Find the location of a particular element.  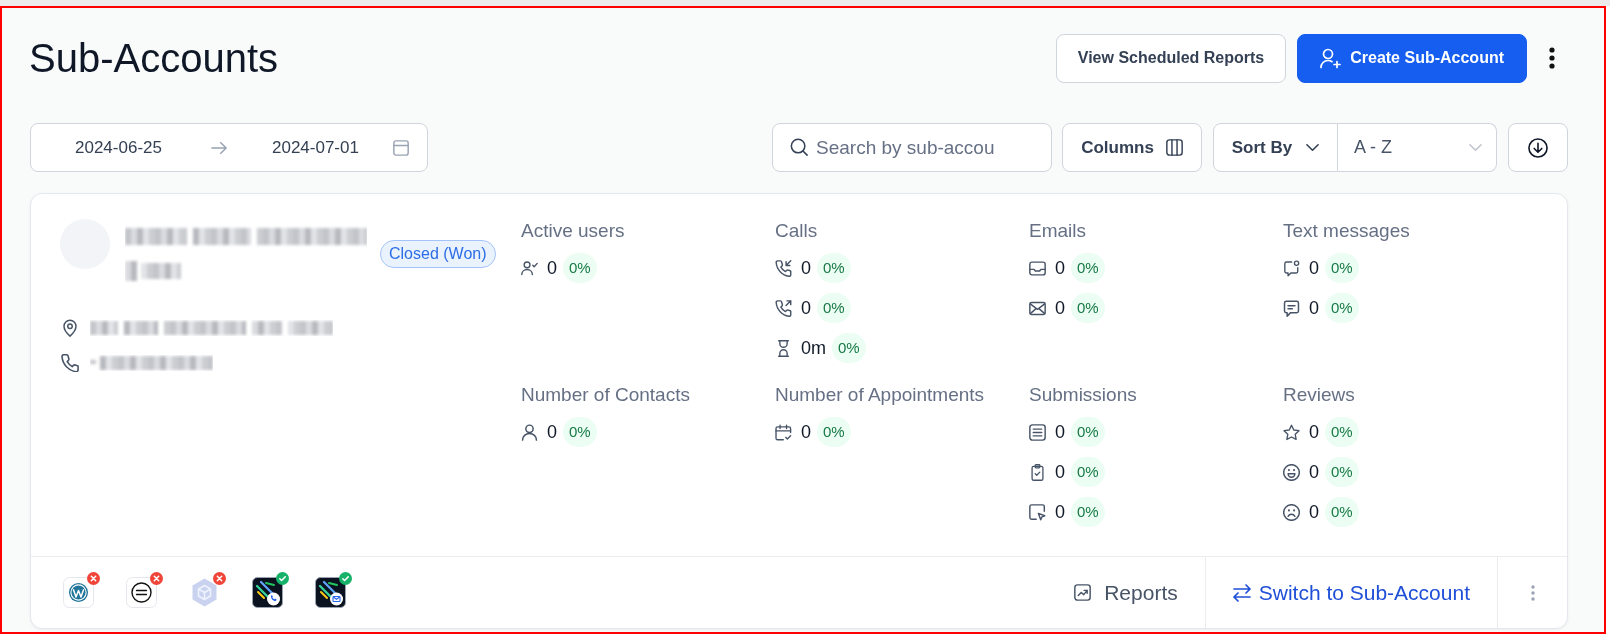

metric-value: 0m is located at coordinates (813, 348).